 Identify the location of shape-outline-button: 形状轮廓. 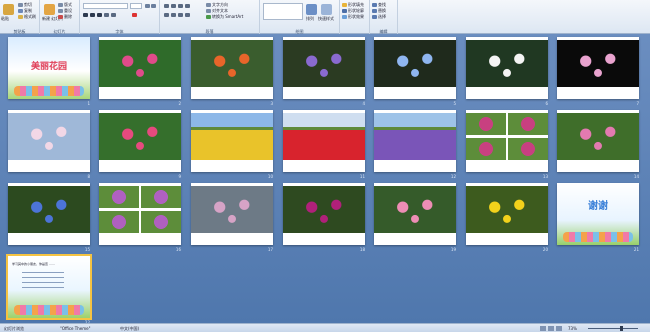
(356, 11).